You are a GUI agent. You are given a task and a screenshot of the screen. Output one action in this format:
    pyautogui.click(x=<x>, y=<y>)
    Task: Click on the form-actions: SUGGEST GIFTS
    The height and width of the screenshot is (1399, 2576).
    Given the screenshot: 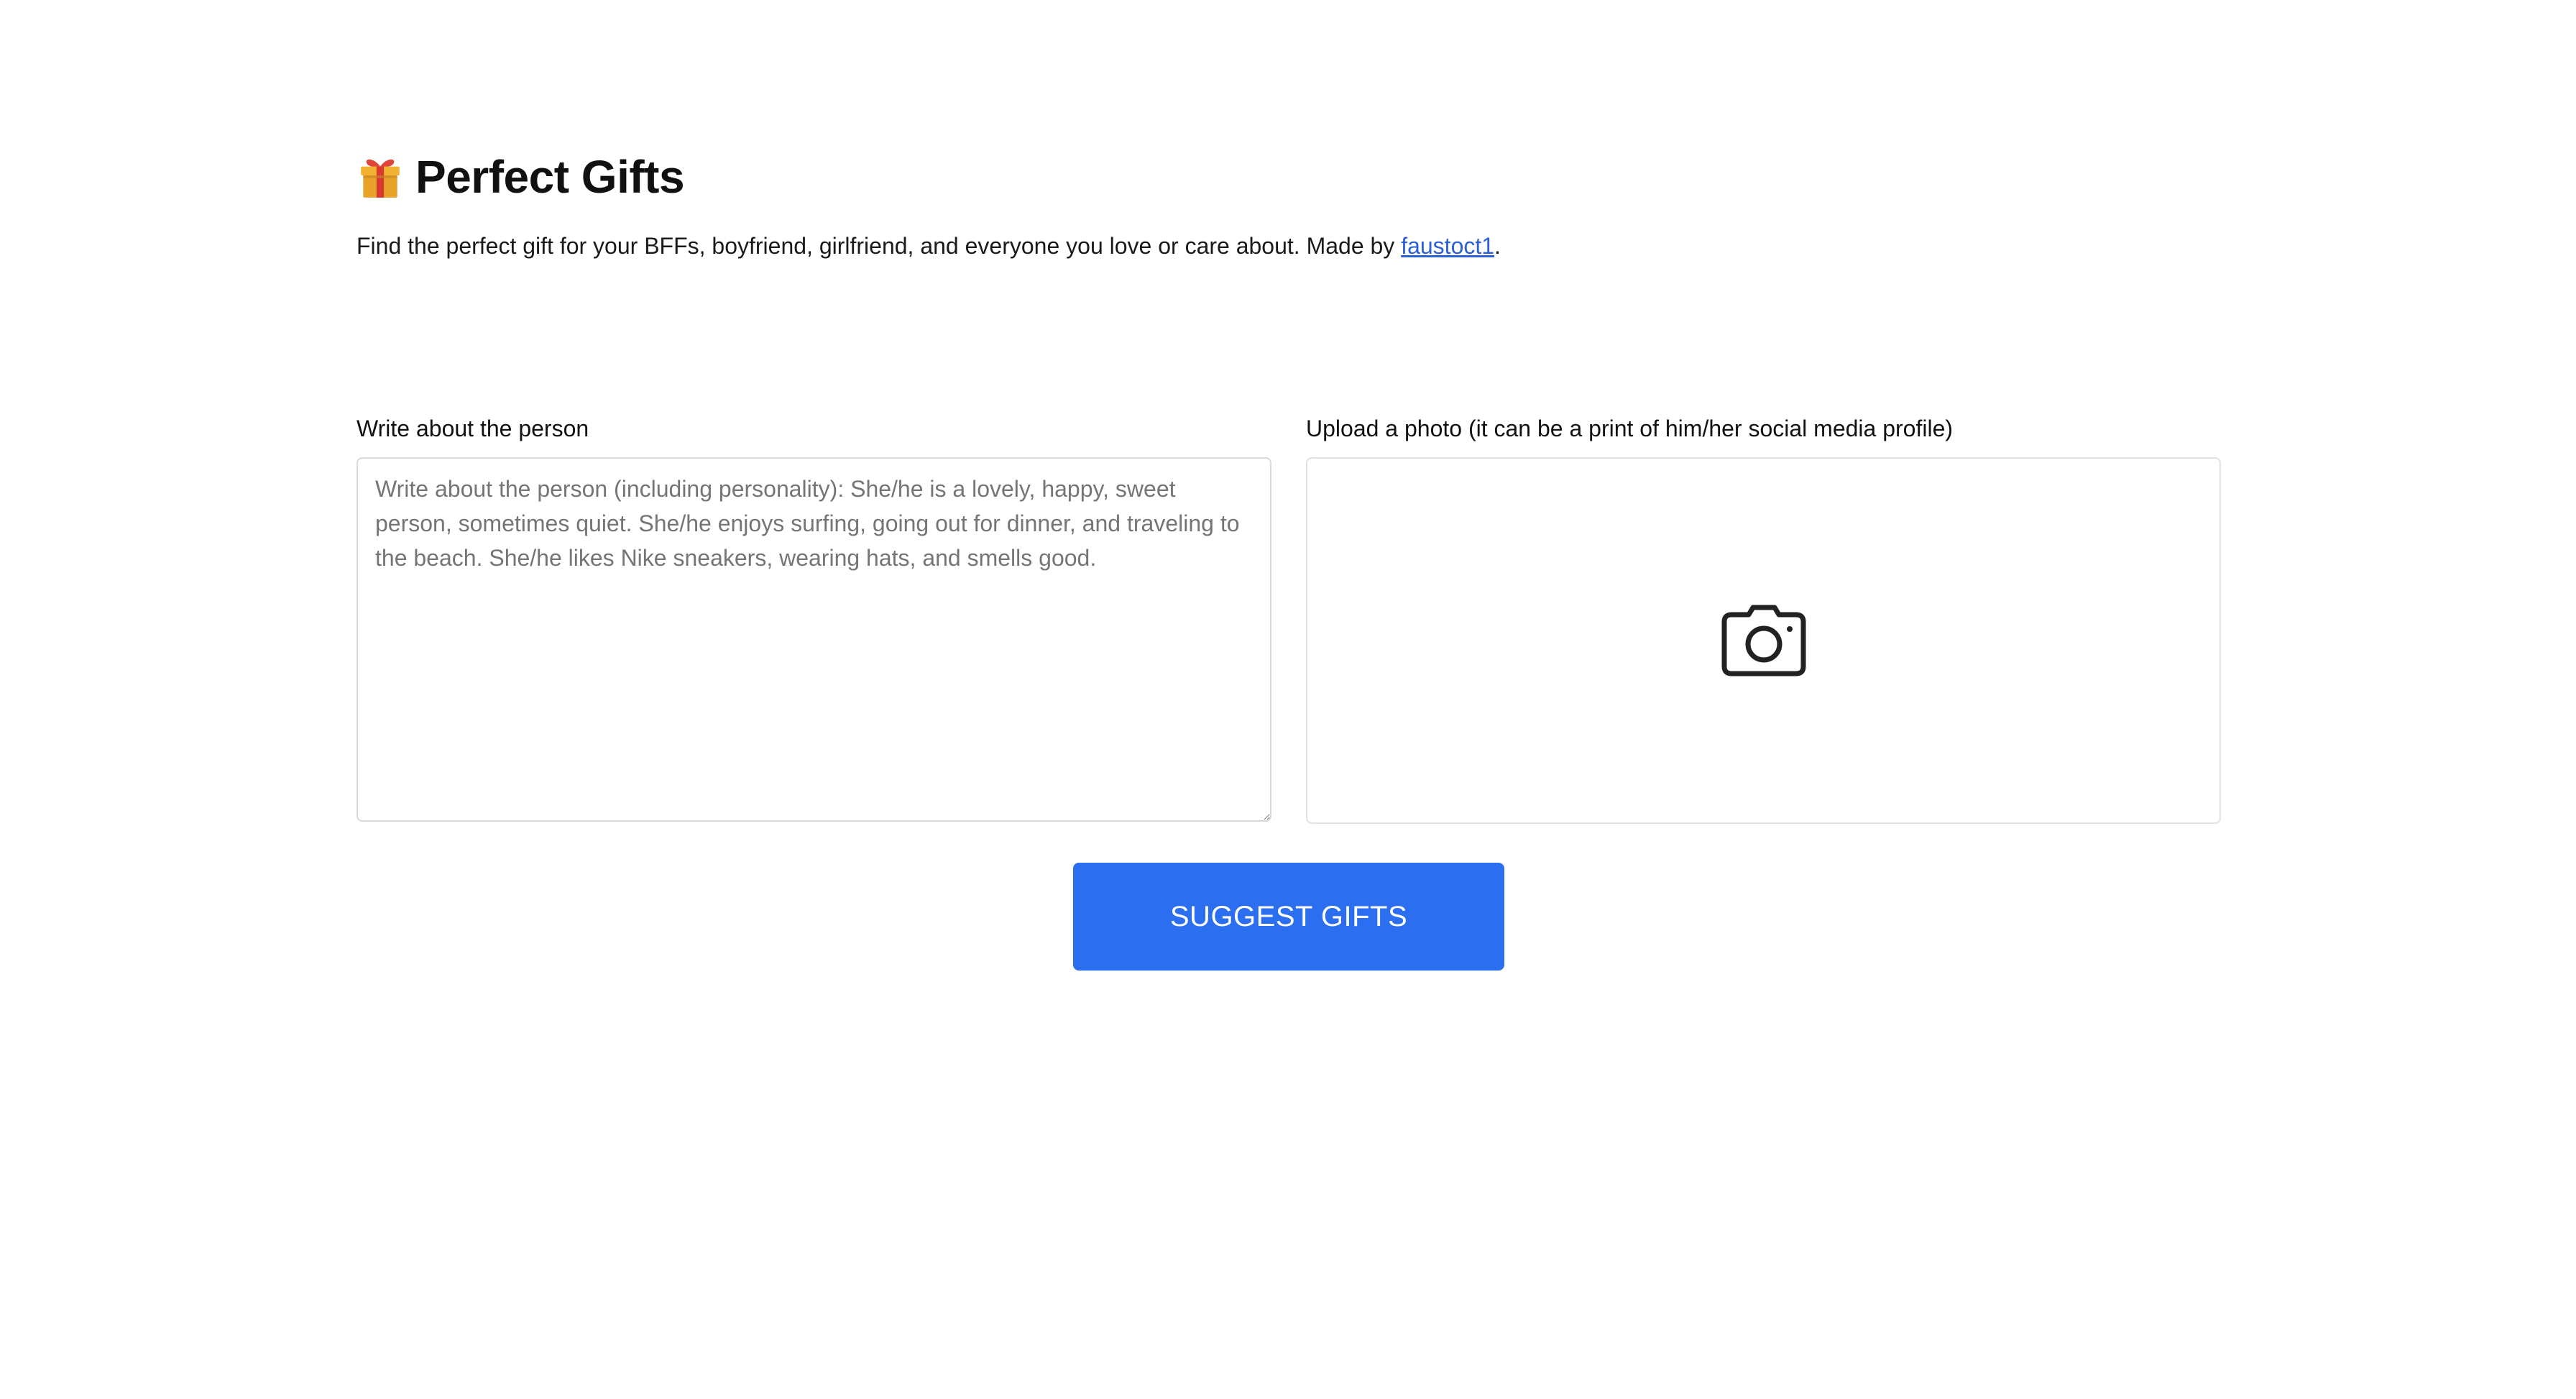 What is the action you would take?
    pyautogui.click(x=1288, y=917)
    